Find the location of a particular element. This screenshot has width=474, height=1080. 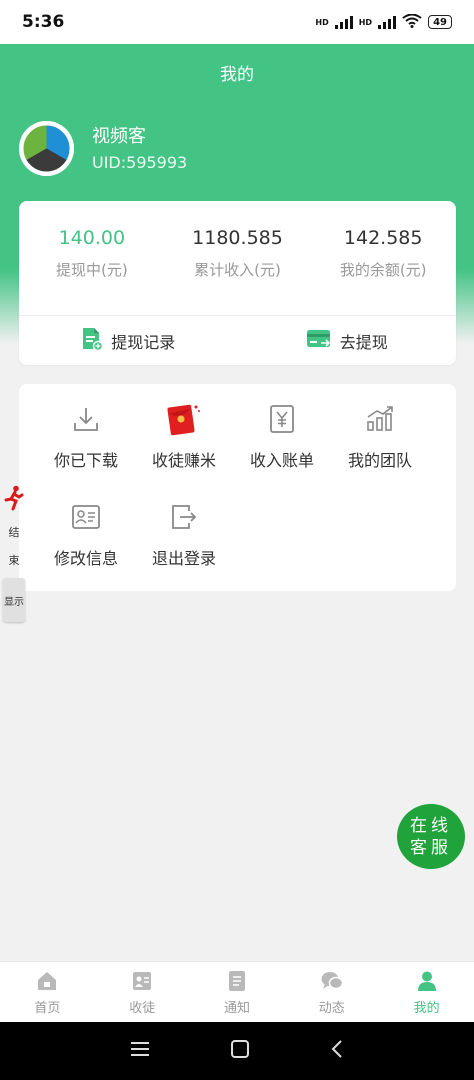

tab-recruit: 收徒 is located at coordinates (142, 992).